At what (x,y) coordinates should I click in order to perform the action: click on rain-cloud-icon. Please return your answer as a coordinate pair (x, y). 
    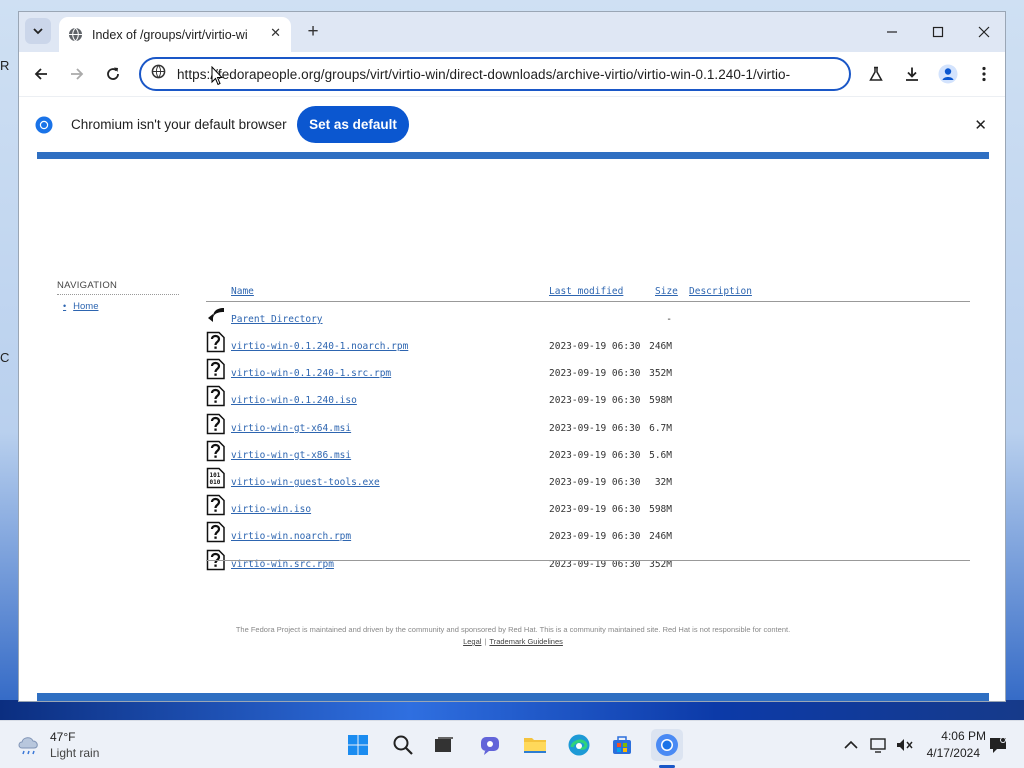
    Looking at the image, I should click on (29, 747).